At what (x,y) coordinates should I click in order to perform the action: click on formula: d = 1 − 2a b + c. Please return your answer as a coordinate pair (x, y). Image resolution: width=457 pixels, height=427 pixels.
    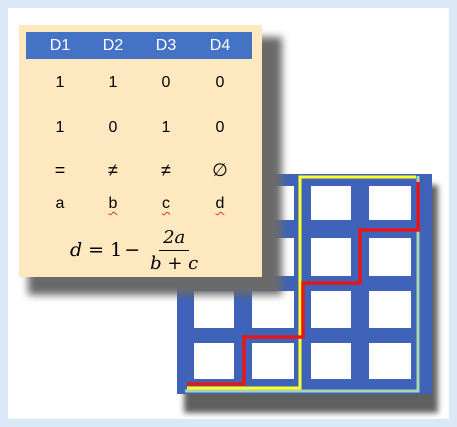
    Looking at the image, I should click on (136, 250).